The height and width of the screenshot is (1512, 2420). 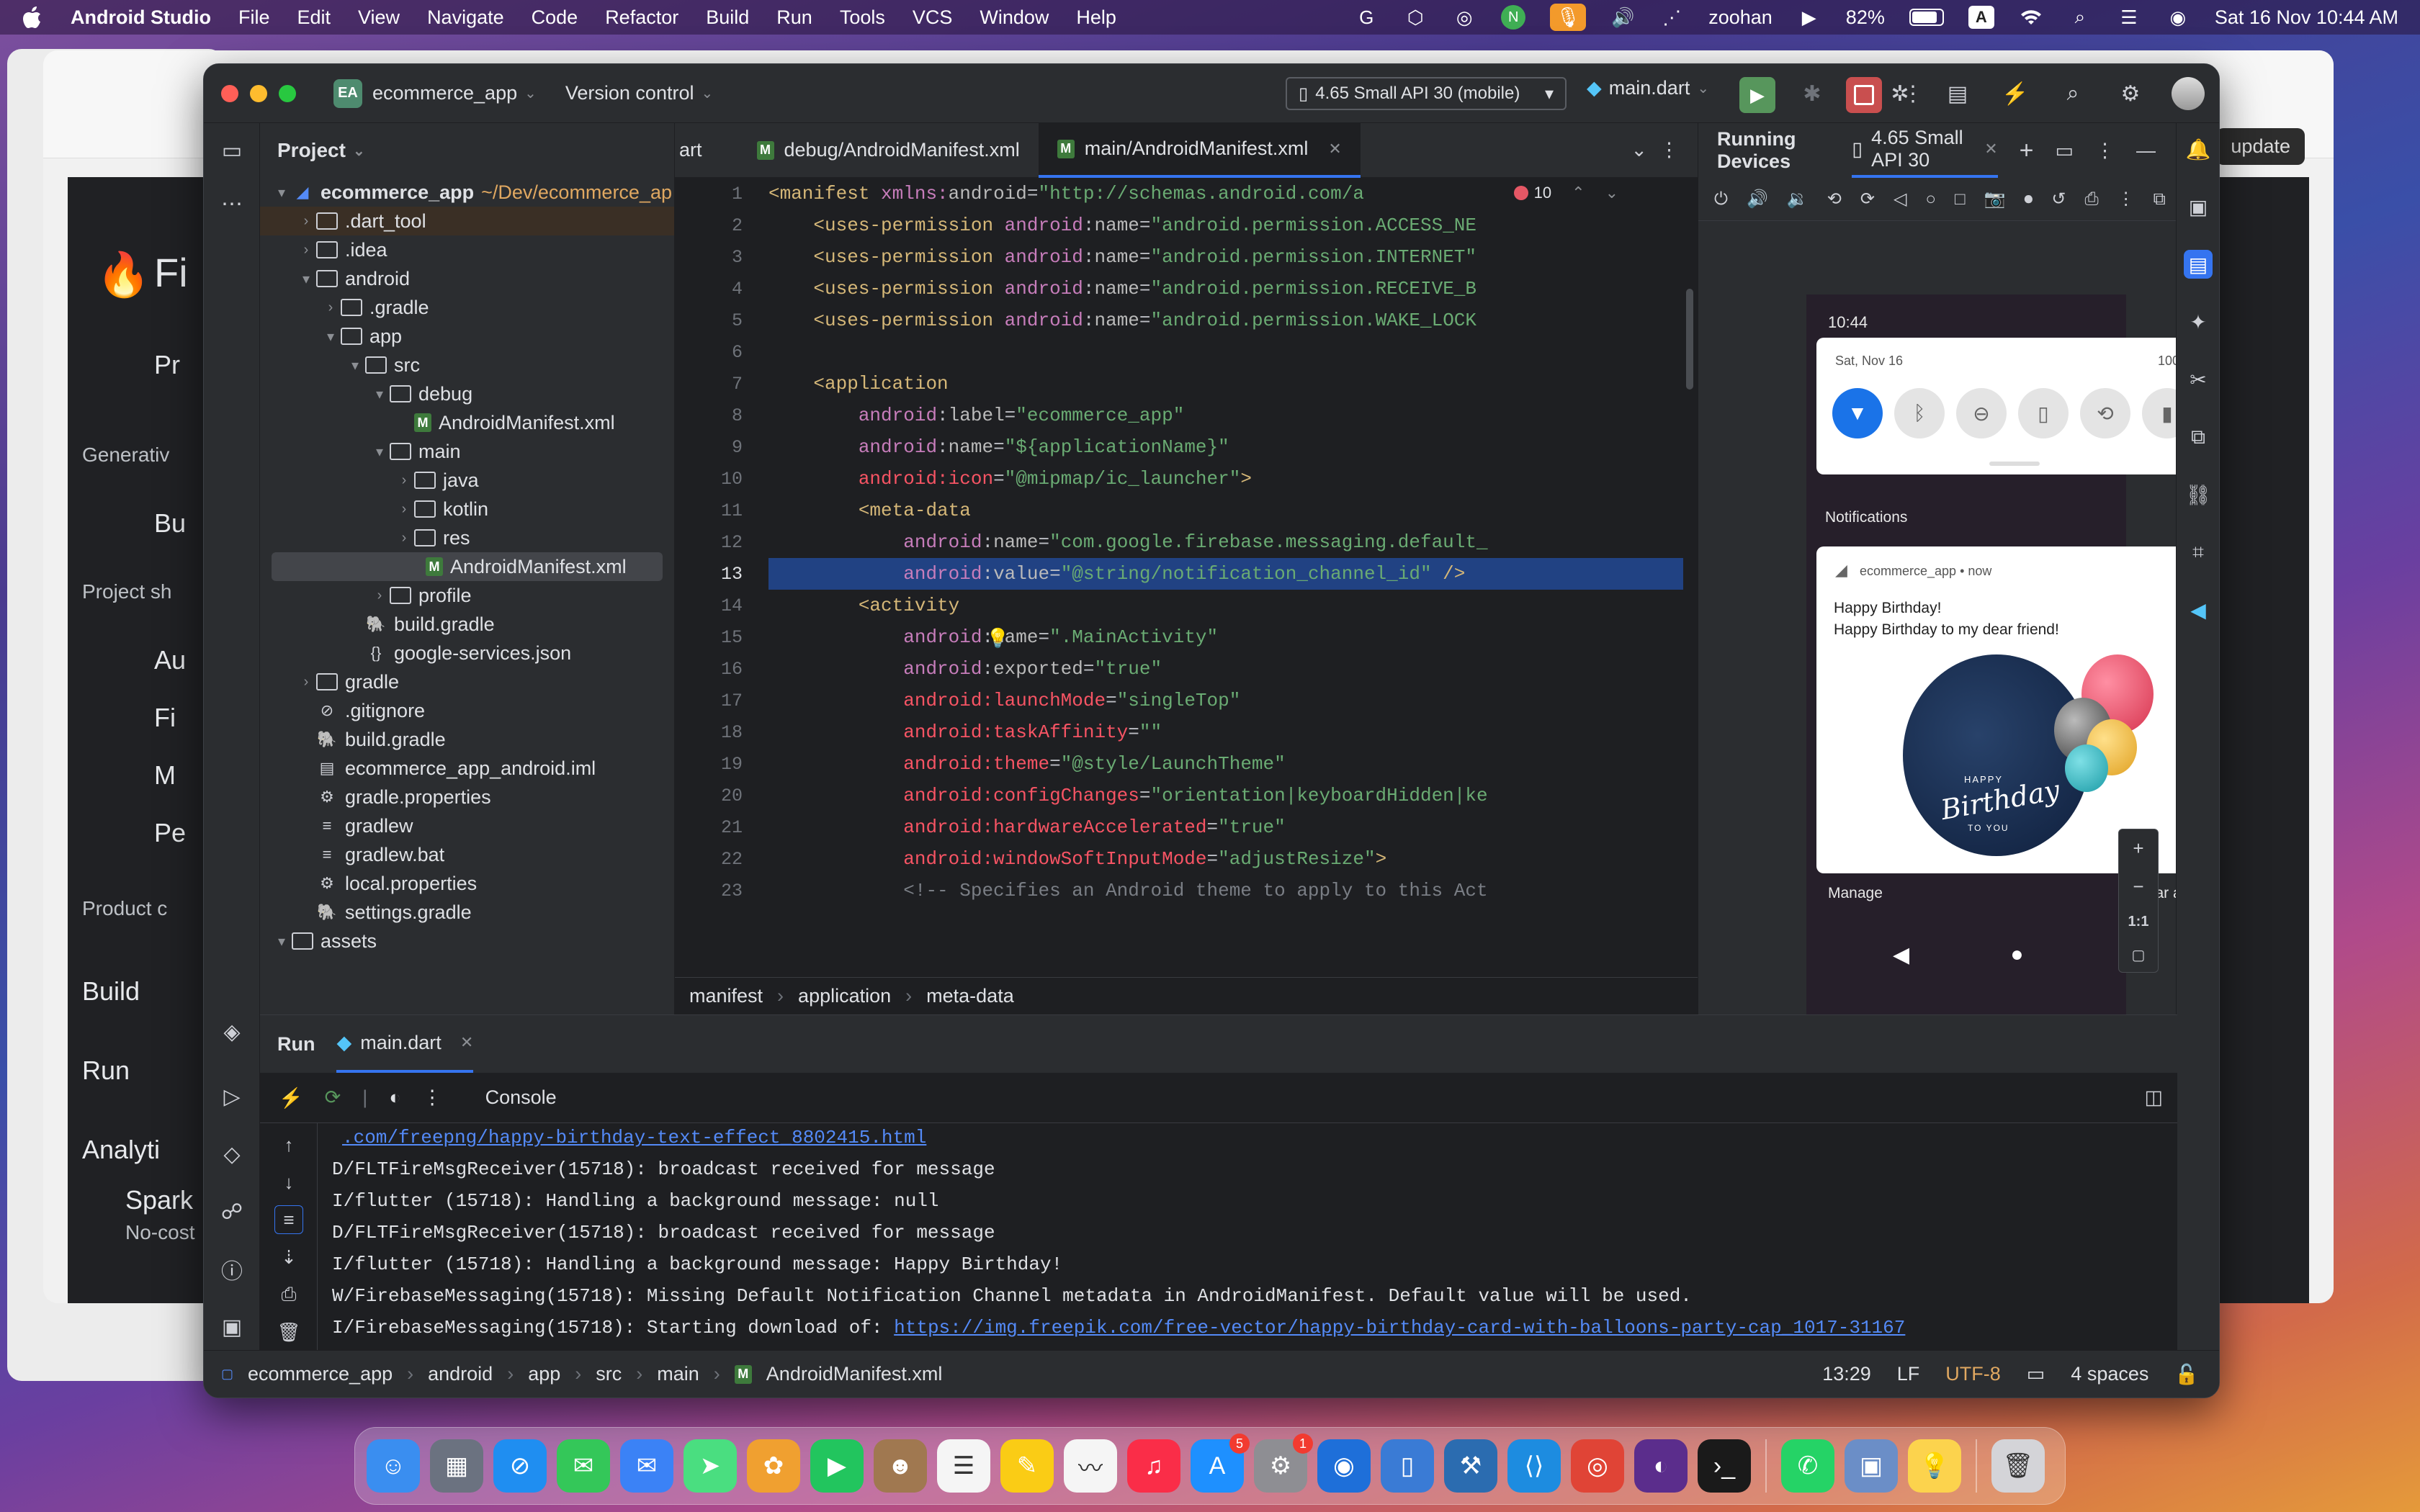 What do you see at coordinates (845, 996) in the screenshot?
I see `breadcrumb-item: application` at bounding box center [845, 996].